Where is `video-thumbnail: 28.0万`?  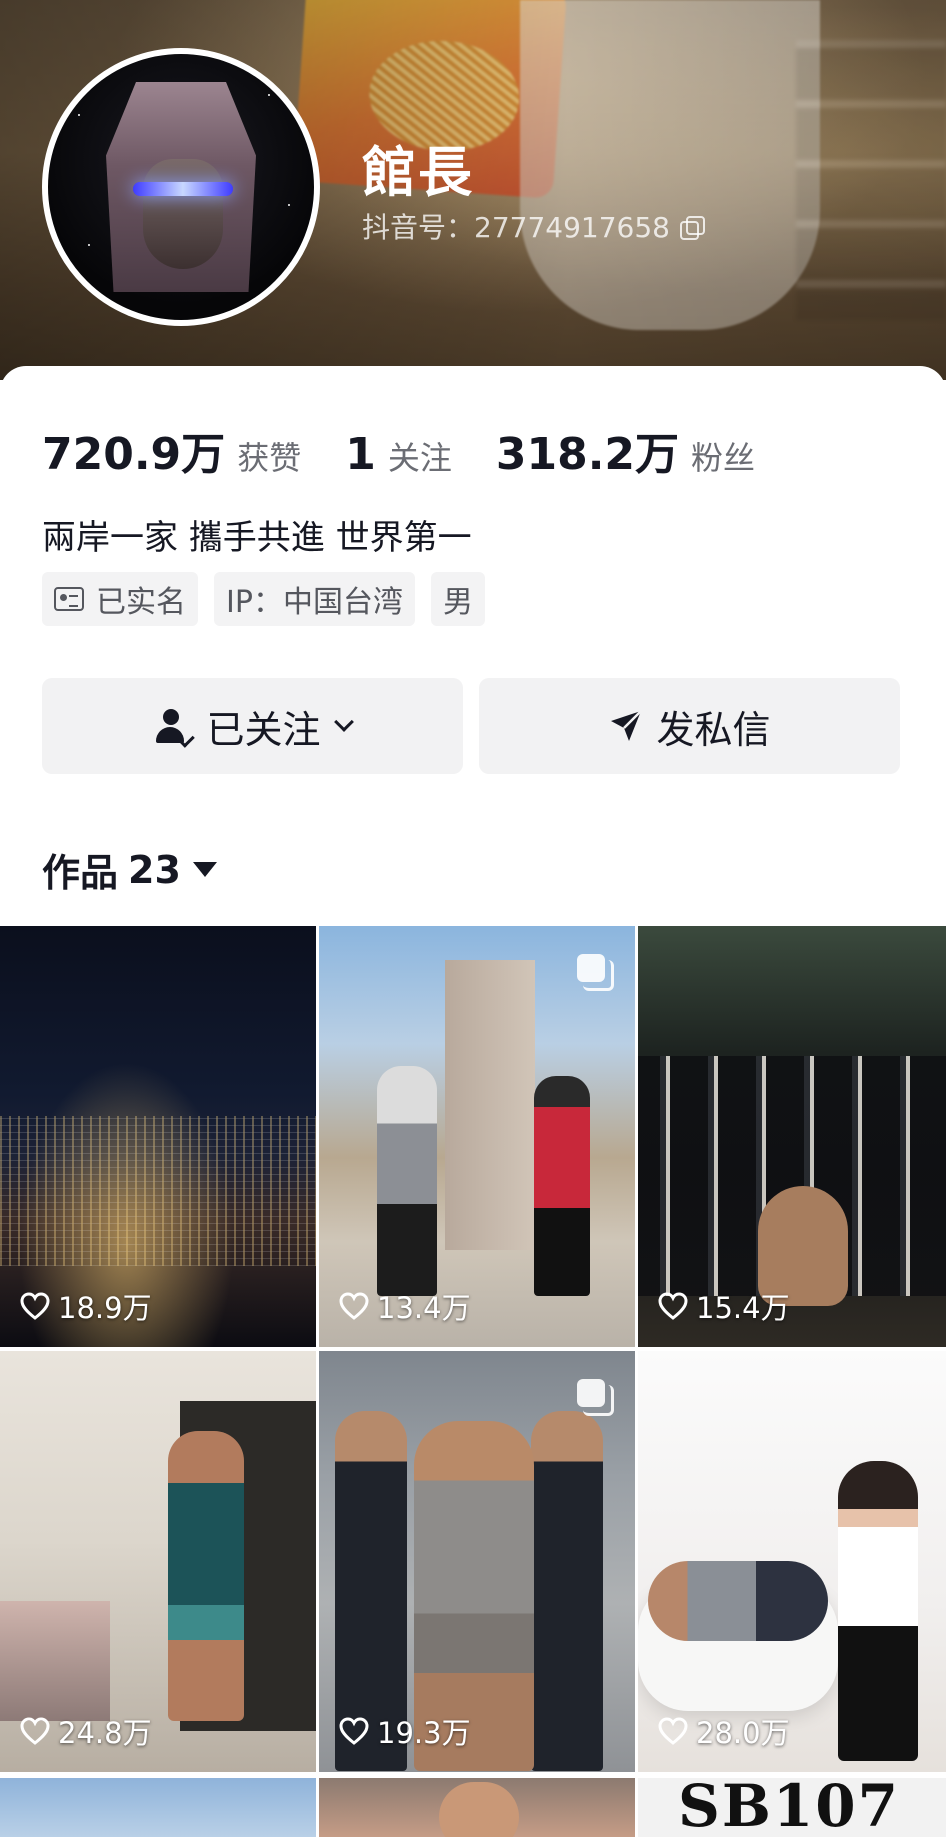 video-thumbnail: 28.0万 is located at coordinates (792, 1561).